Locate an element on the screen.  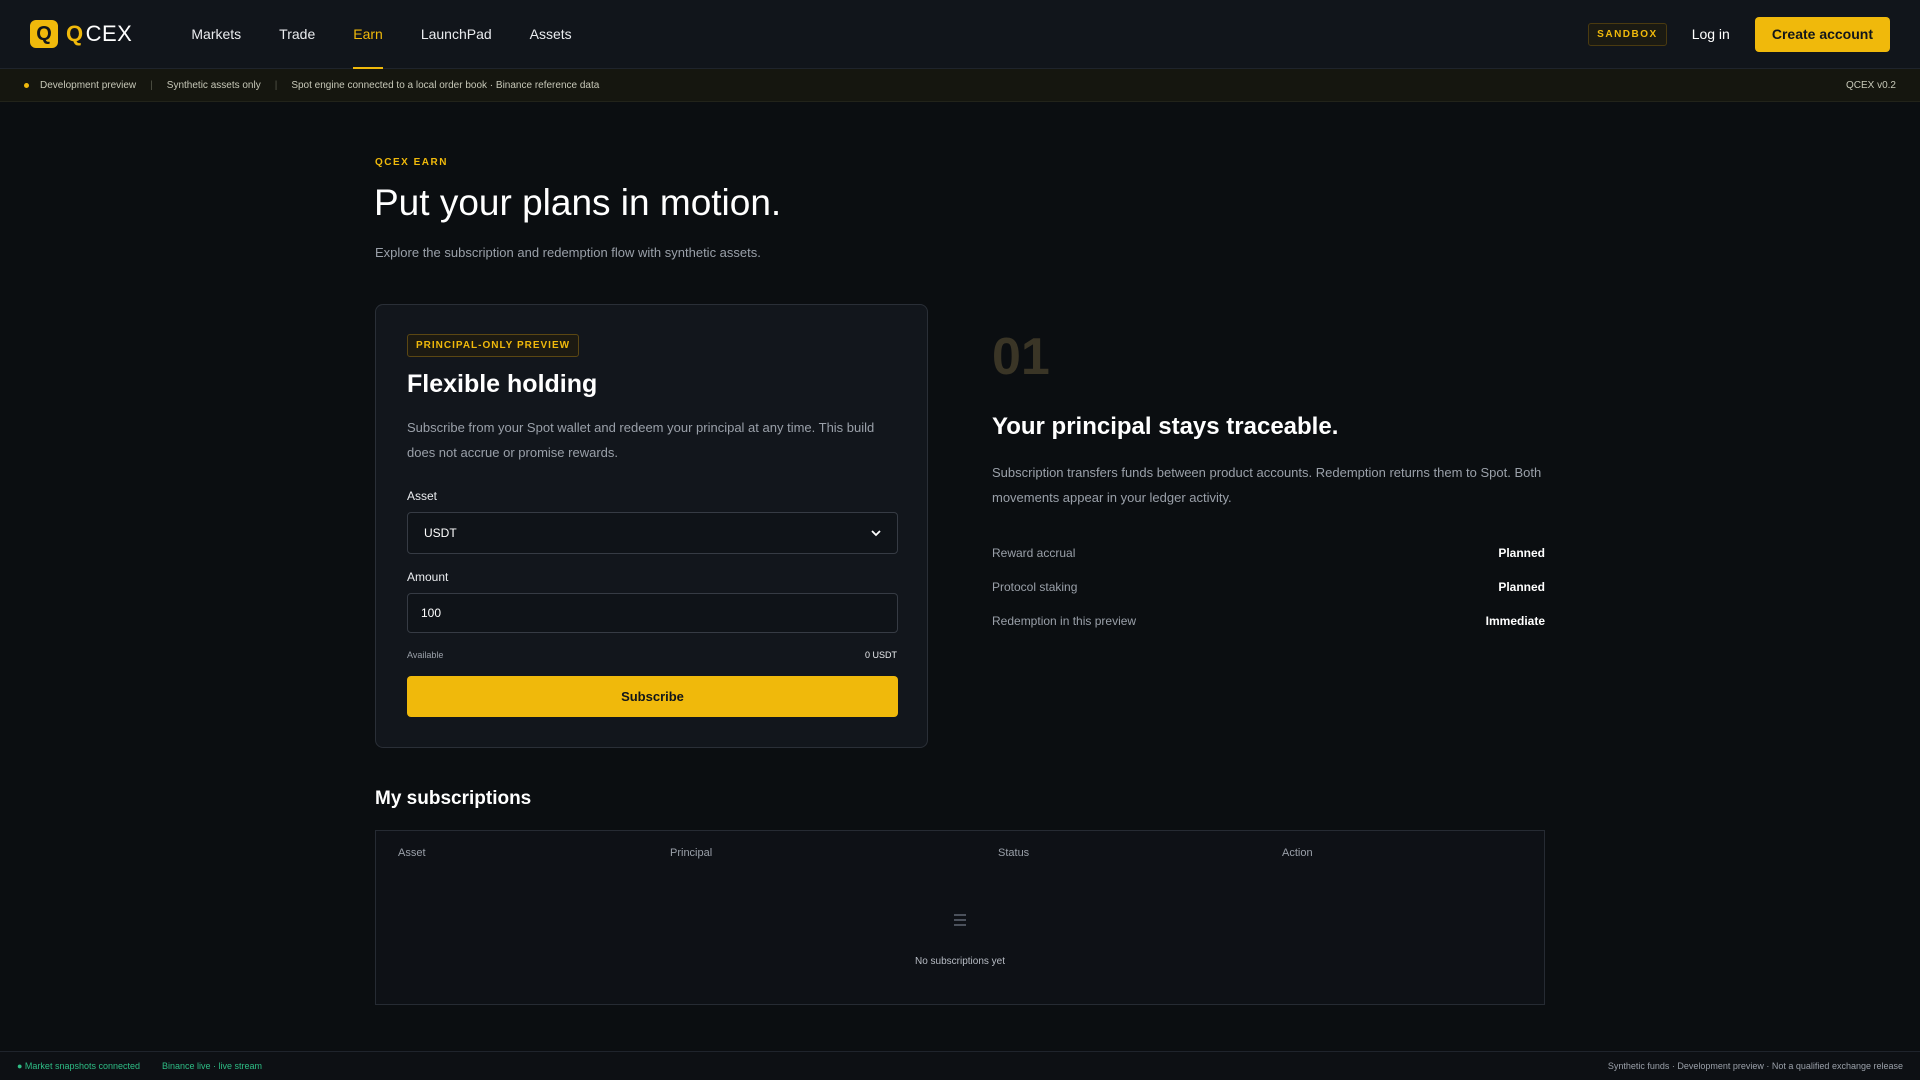
nav-actions: SANDBOX Log in Create account is located at coordinates (1739, 34).